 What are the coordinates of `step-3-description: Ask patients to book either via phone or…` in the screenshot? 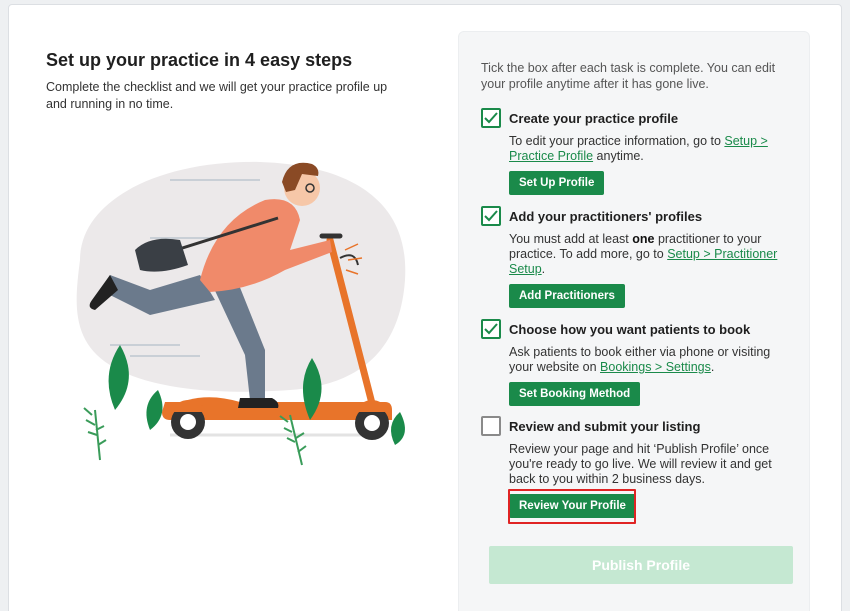 It's located at (640, 359).